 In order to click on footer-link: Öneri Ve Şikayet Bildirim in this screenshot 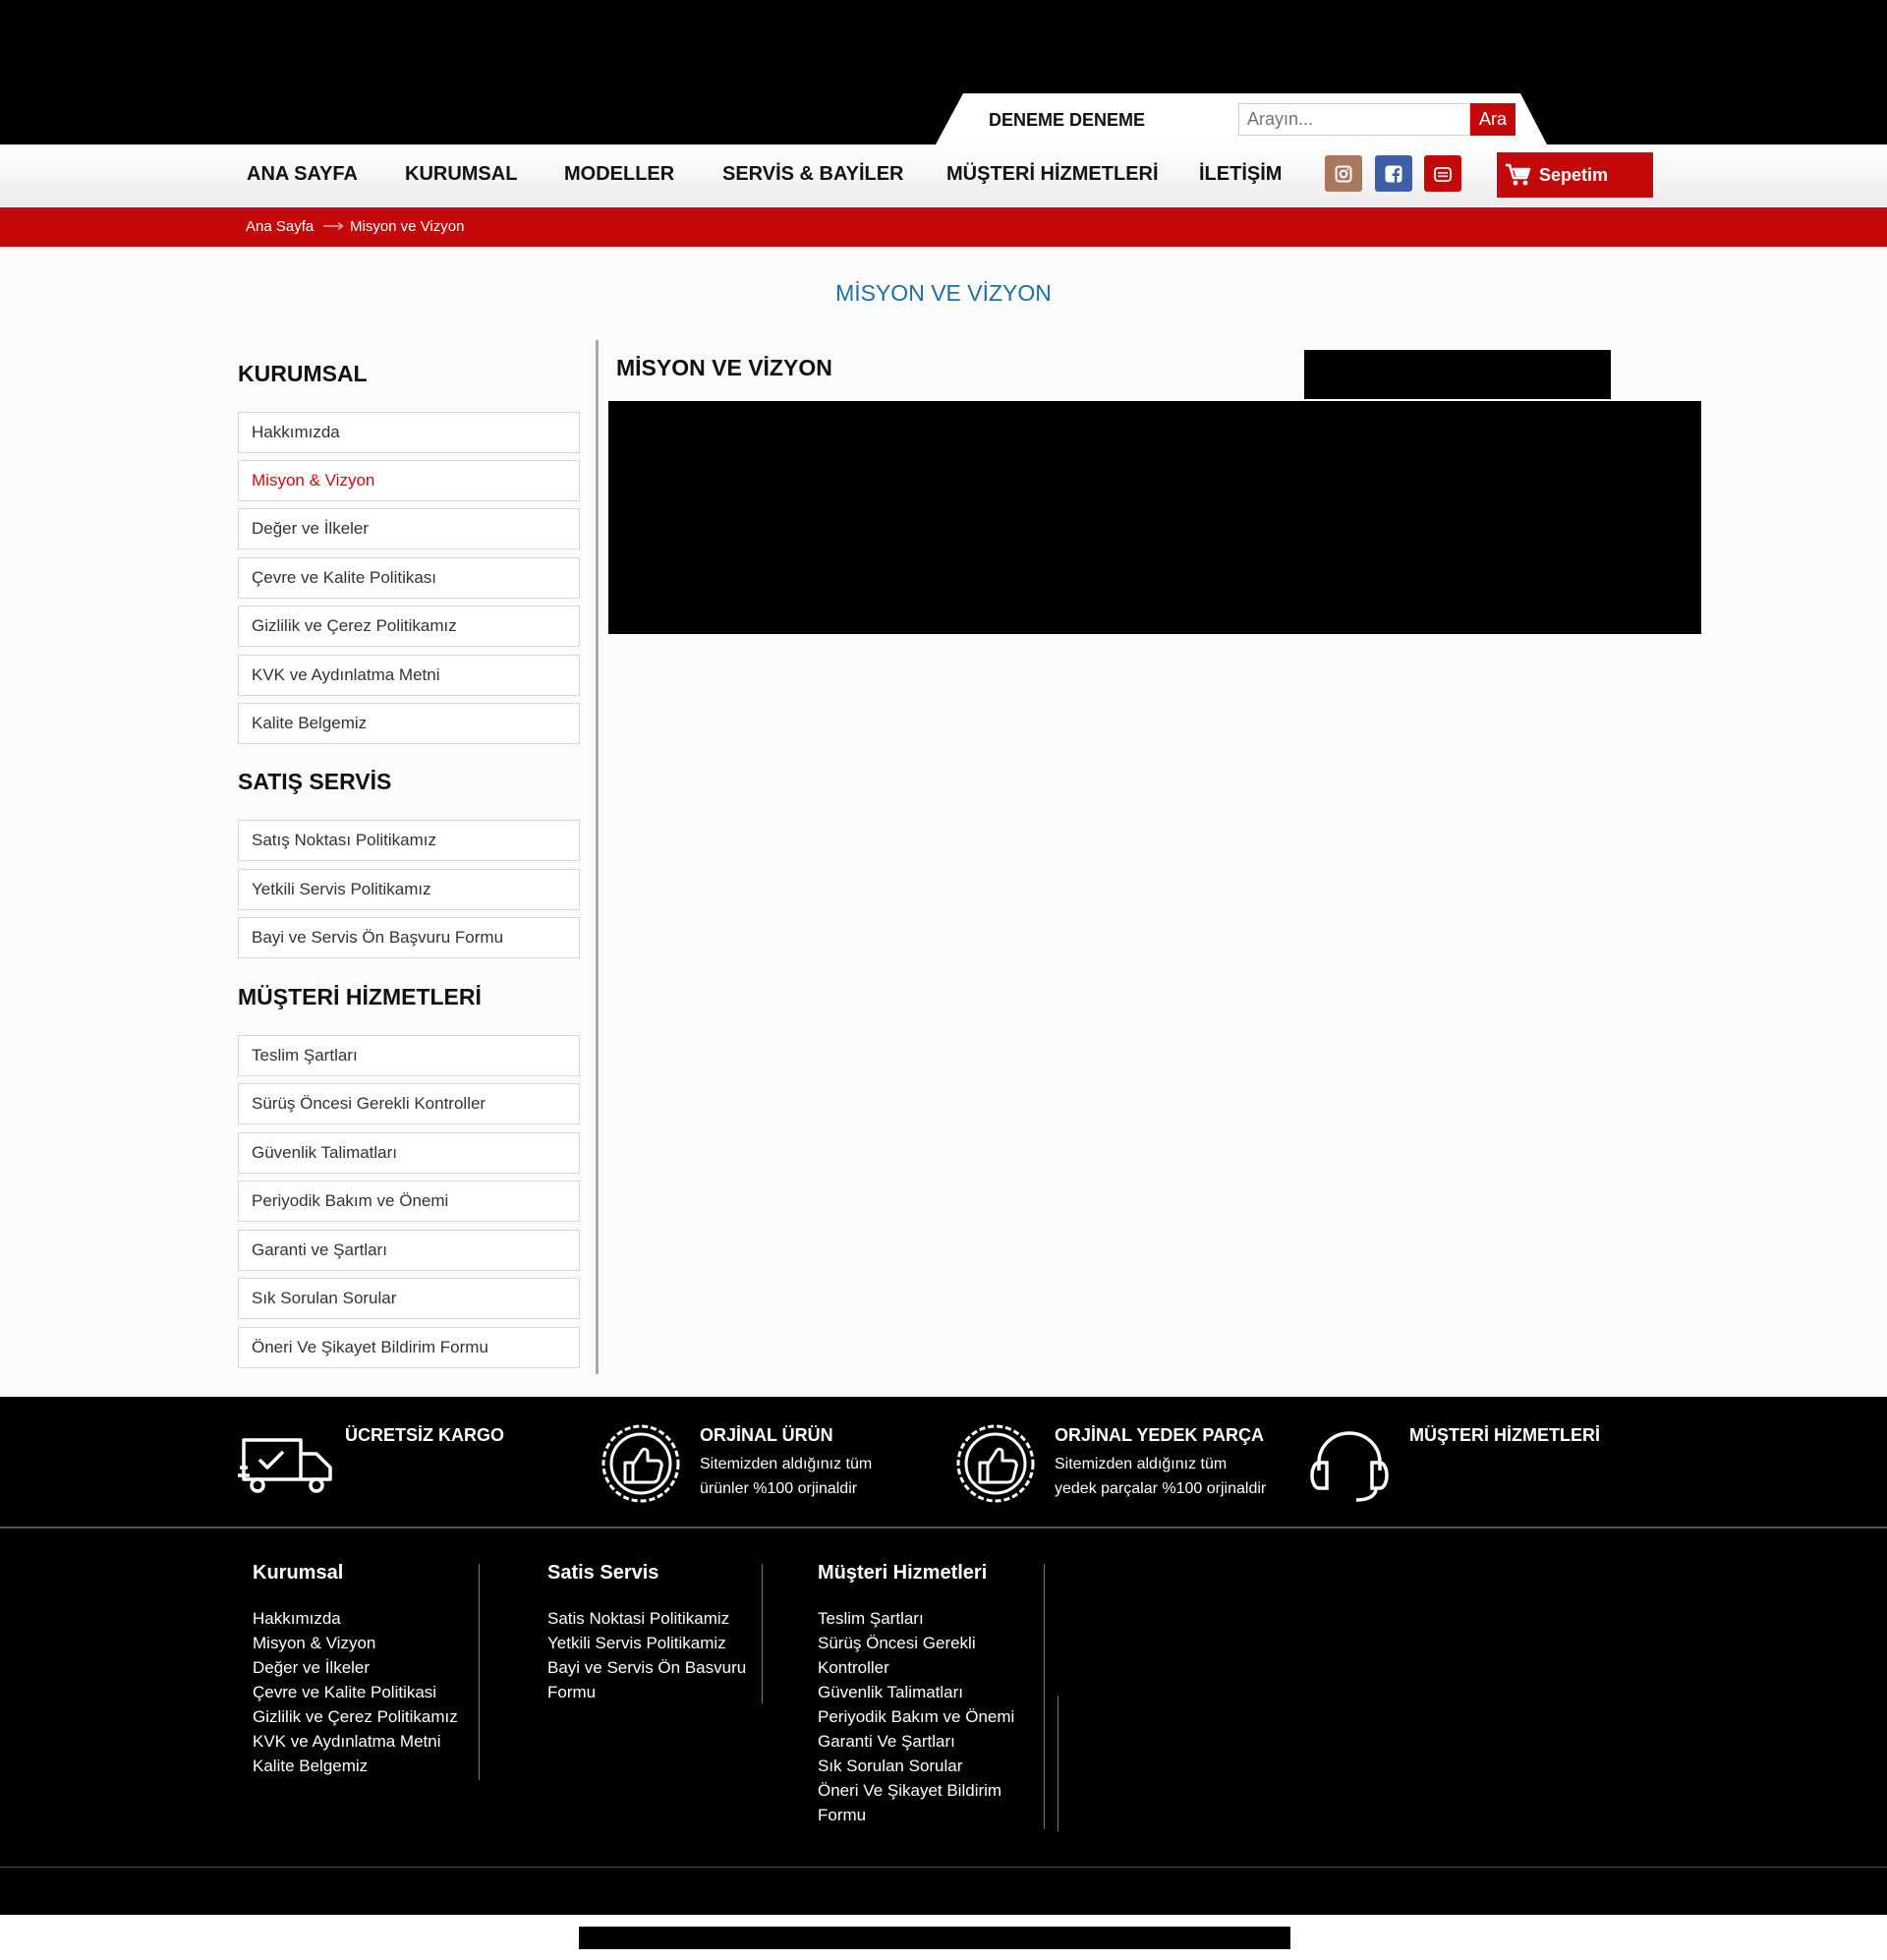, I will do `click(909, 1791)`.